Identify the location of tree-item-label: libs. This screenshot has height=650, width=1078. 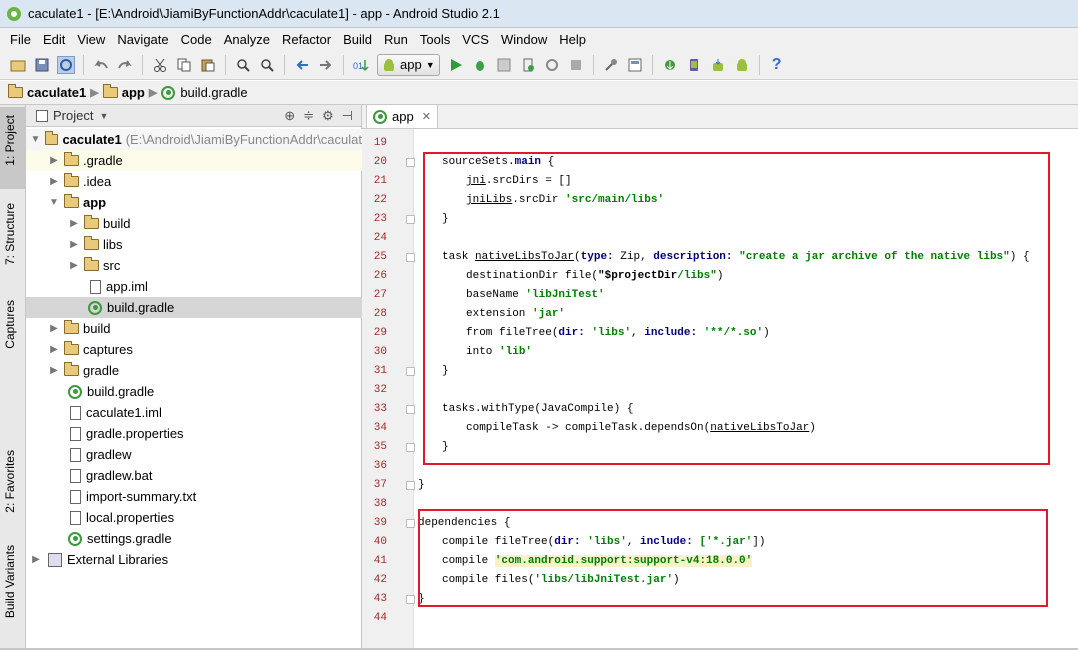
(113, 244).